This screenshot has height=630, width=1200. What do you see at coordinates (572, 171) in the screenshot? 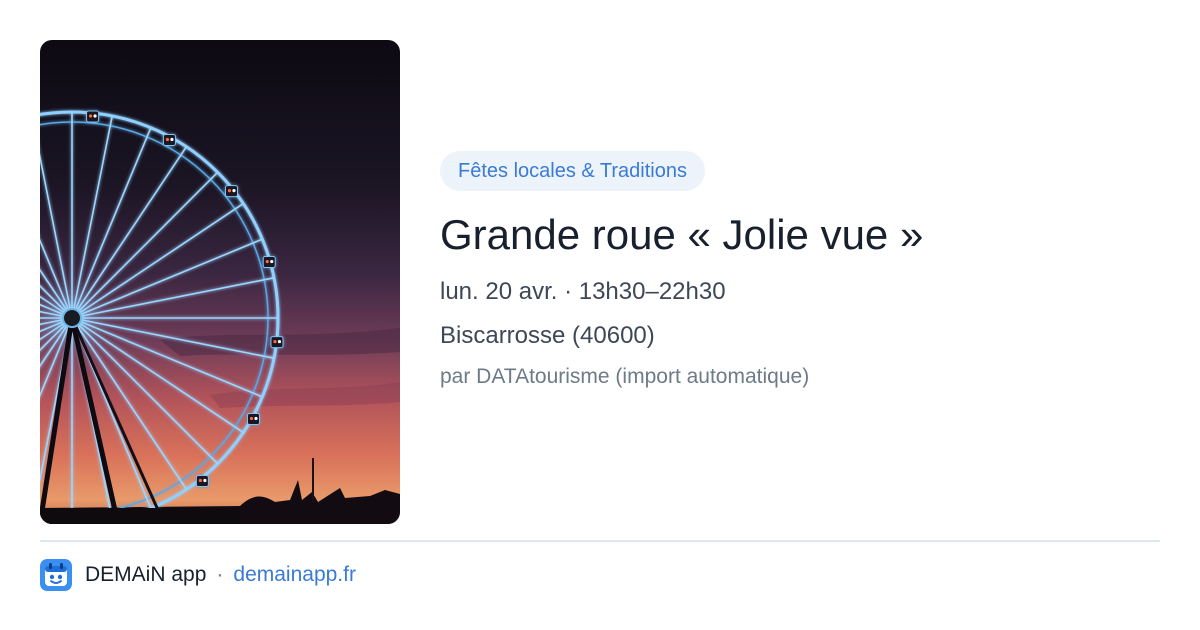
I see `category-badge: Fêtes locales & Traditions` at bounding box center [572, 171].